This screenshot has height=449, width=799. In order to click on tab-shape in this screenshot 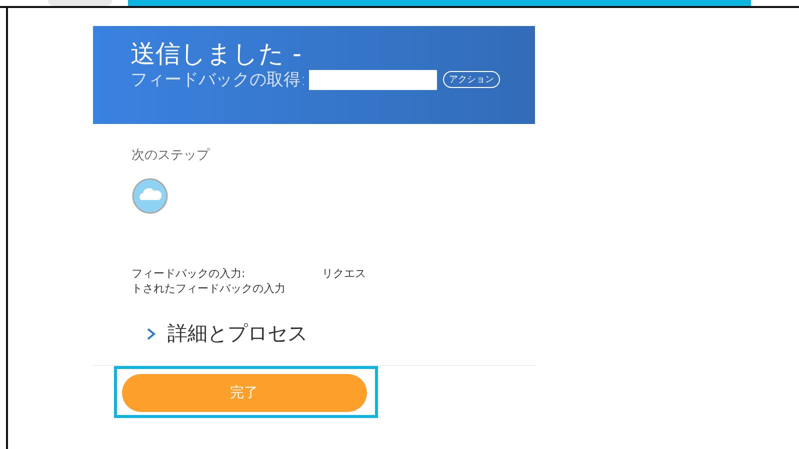, I will do `click(80, 3)`.